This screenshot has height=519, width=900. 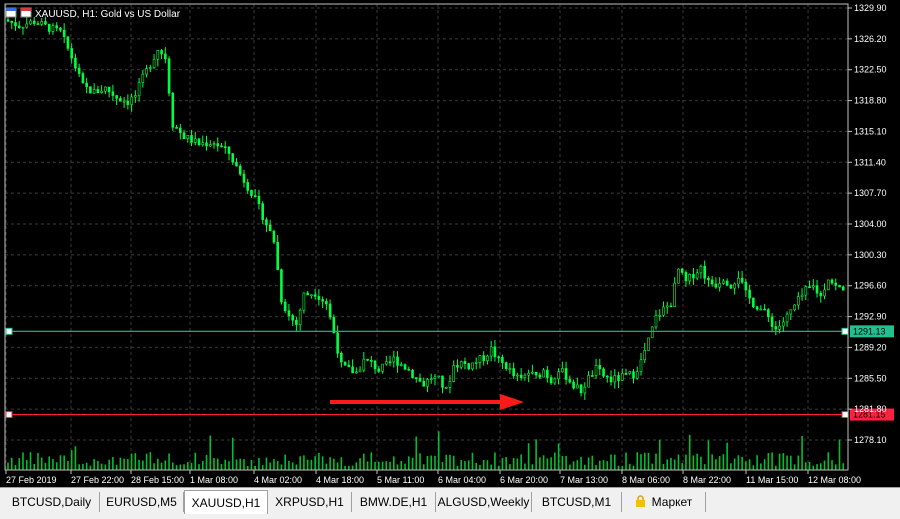 What do you see at coordinates (664, 502) in the screenshot?
I see `tab-маркет: Маркет` at bounding box center [664, 502].